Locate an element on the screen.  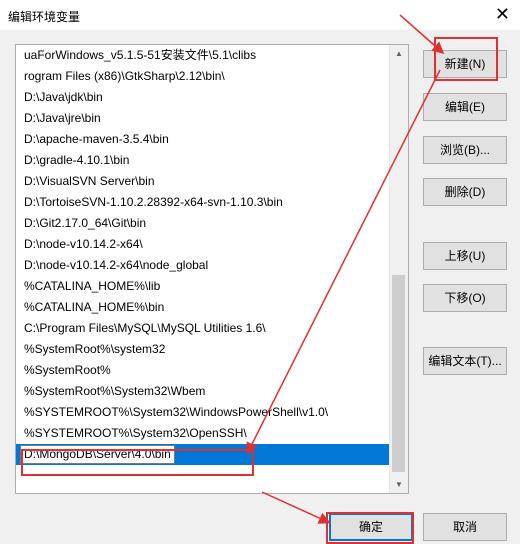
arrow-to-new-icon is located at coordinates (422, 34).